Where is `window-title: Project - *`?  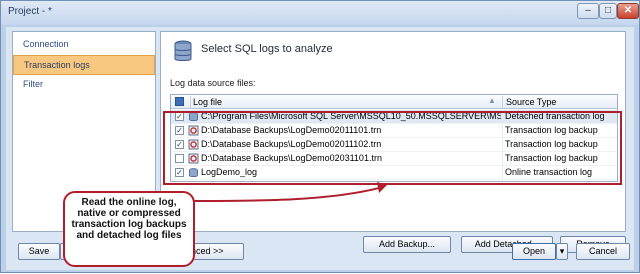
window-title: Project - * is located at coordinates (30, 11).